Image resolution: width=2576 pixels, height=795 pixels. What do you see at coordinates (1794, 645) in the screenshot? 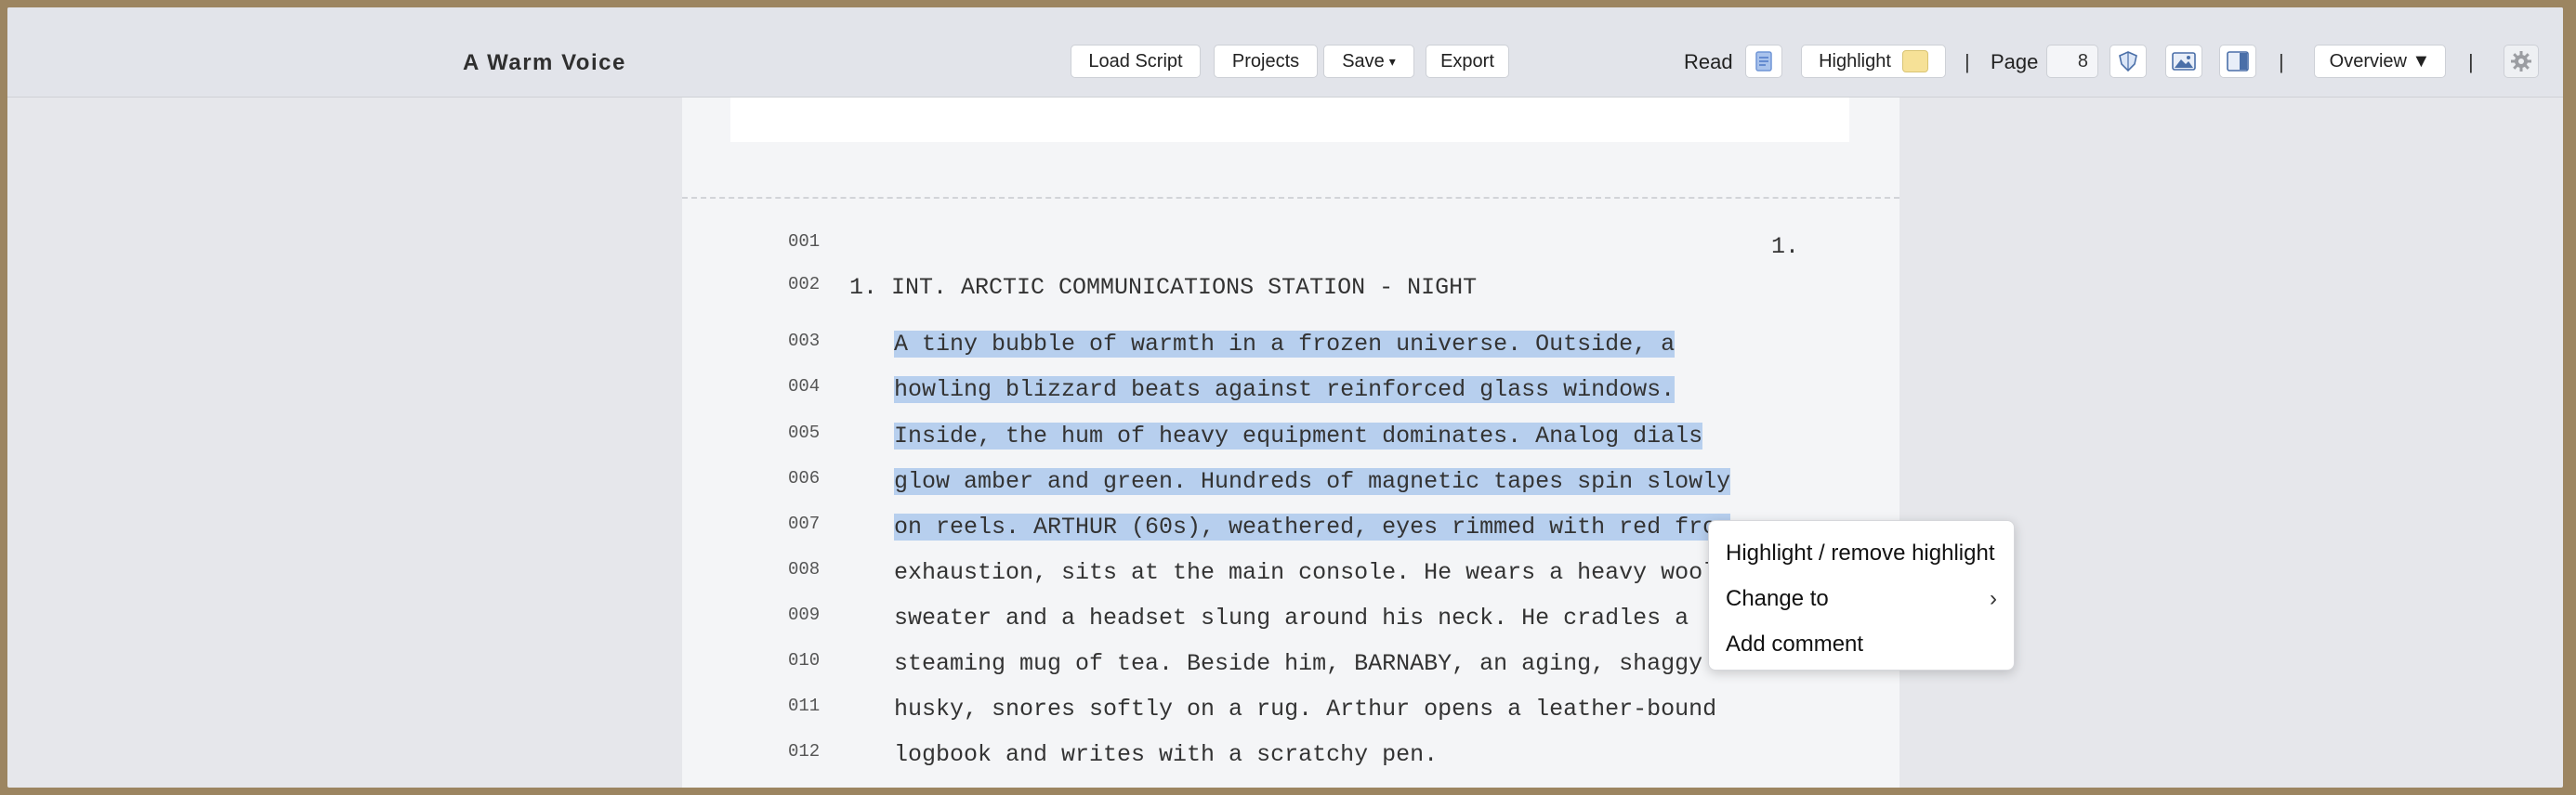
I see `menu-item-add-comment: Add comment` at bounding box center [1794, 645].